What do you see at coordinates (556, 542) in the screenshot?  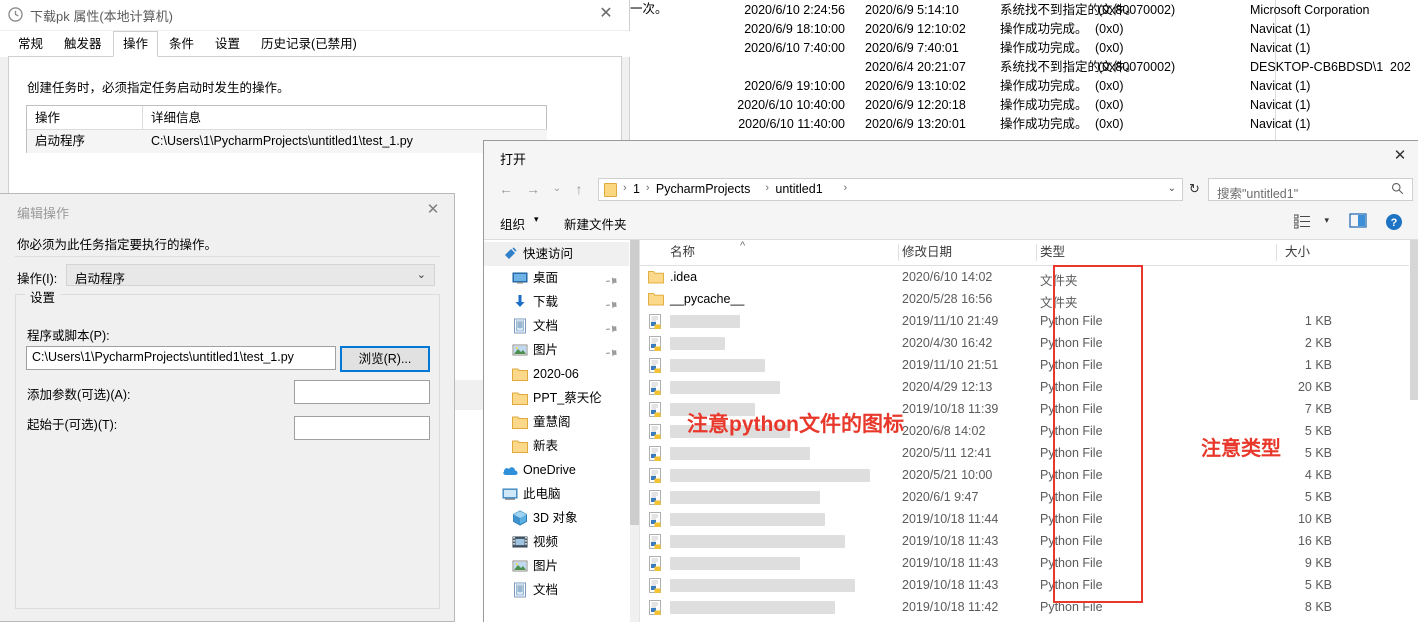 I see `sidebar-item-12: 视频` at bounding box center [556, 542].